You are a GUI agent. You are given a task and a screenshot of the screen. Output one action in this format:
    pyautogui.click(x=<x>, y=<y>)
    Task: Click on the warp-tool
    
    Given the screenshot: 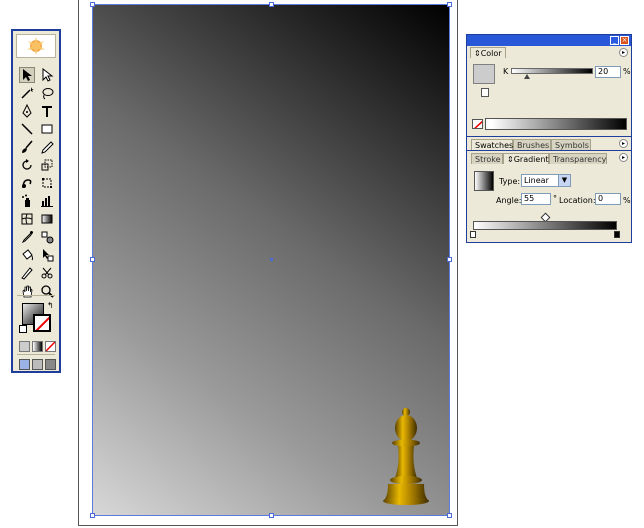 What is the action you would take?
    pyautogui.click(x=27, y=183)
    